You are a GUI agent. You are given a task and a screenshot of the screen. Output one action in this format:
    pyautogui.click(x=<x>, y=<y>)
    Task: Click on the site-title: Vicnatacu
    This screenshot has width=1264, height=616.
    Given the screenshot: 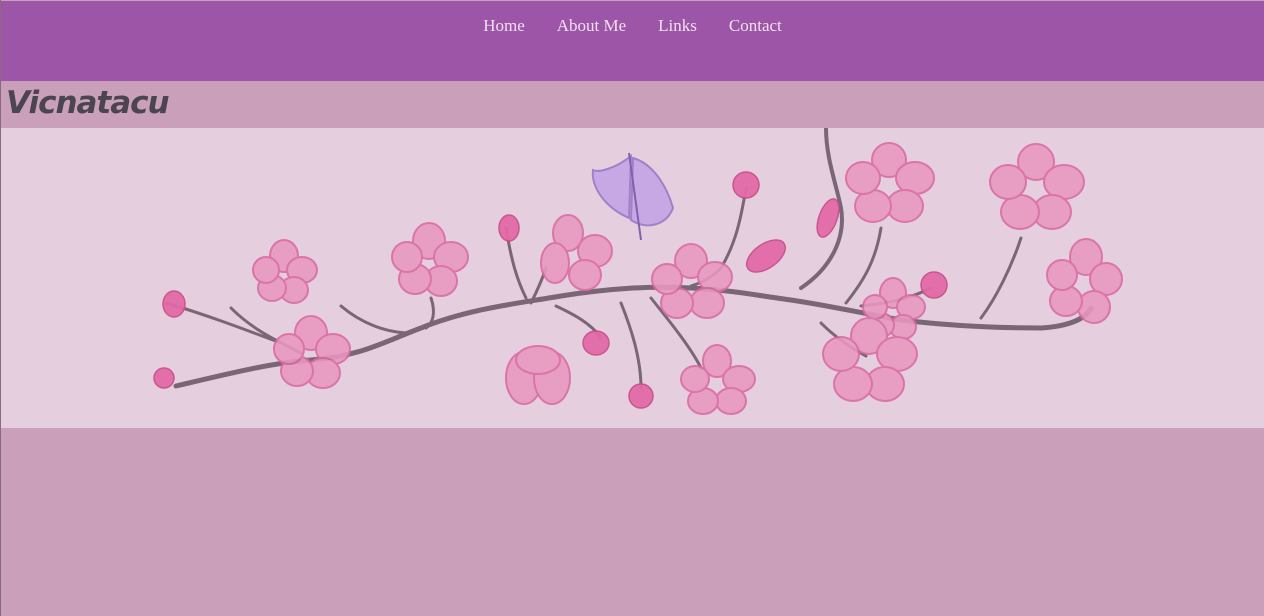 What is the action you would take?
    pyautogui.click(x=88, y=103)
    